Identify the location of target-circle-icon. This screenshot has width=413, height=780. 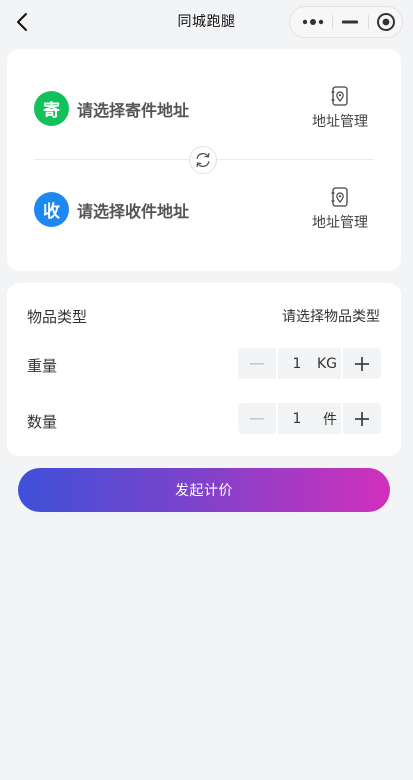
(386, 22).